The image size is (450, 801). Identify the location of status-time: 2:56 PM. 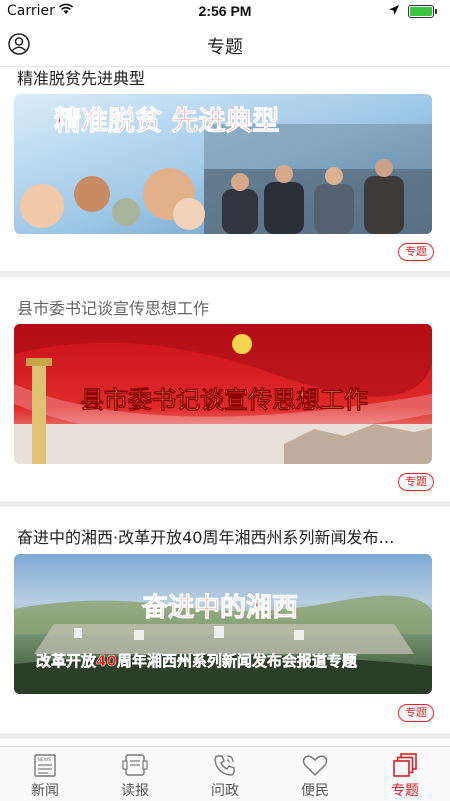
(225, 11).